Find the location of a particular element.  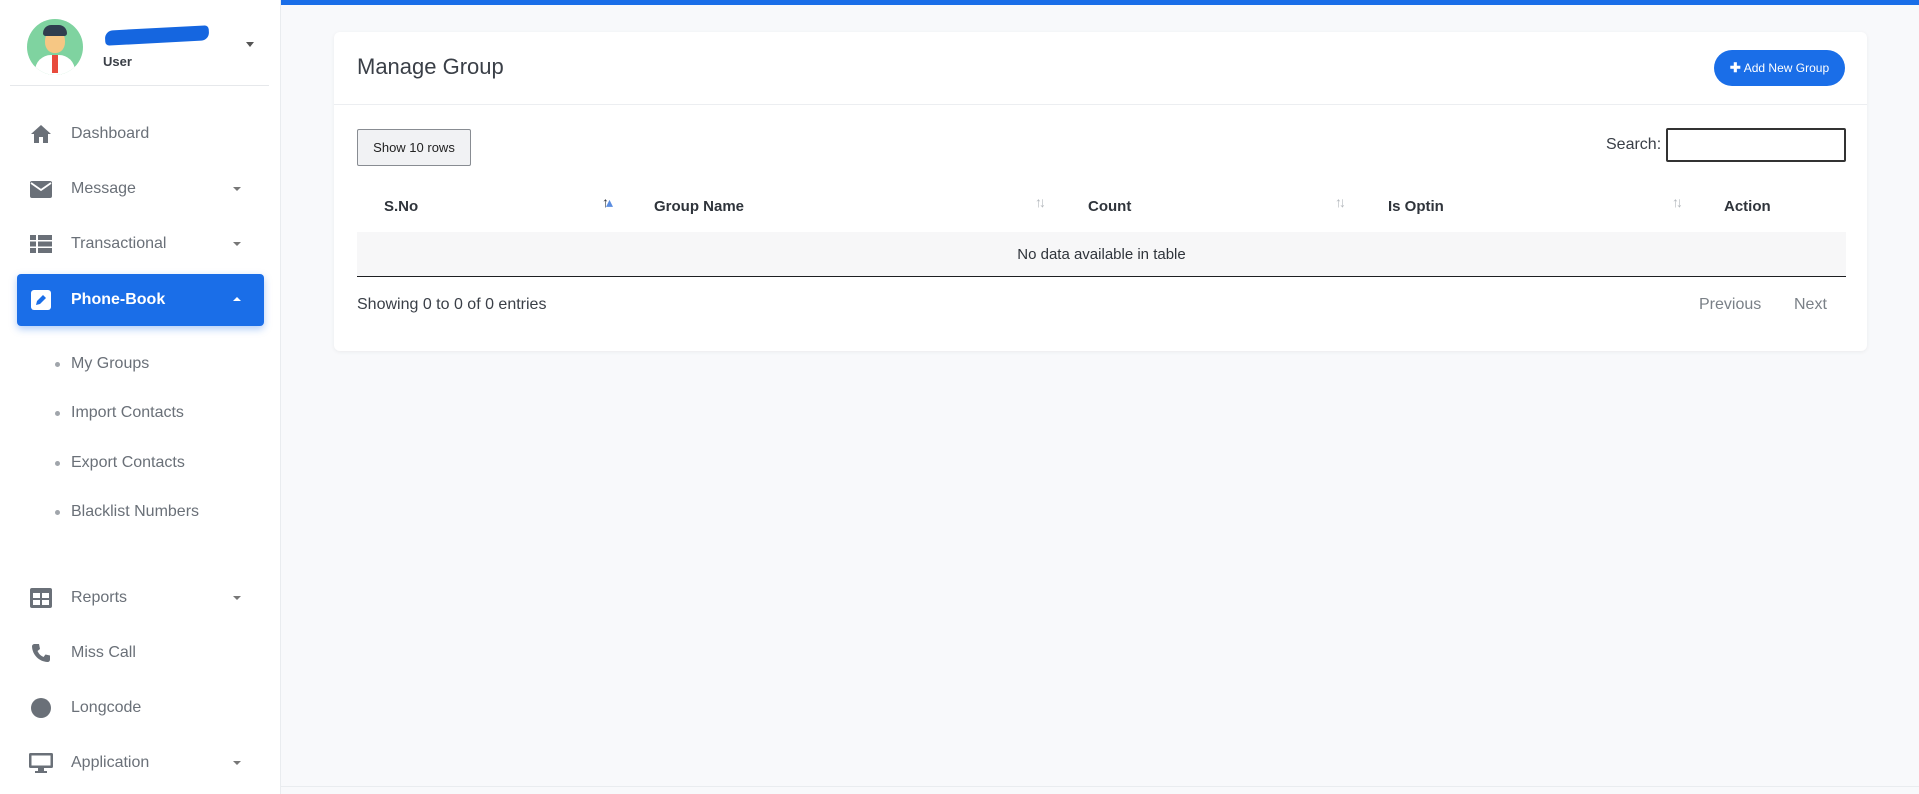

sidebar-subitem-blacklist-numbers: Blacklist Numbers is located at coordinates (127, 512).